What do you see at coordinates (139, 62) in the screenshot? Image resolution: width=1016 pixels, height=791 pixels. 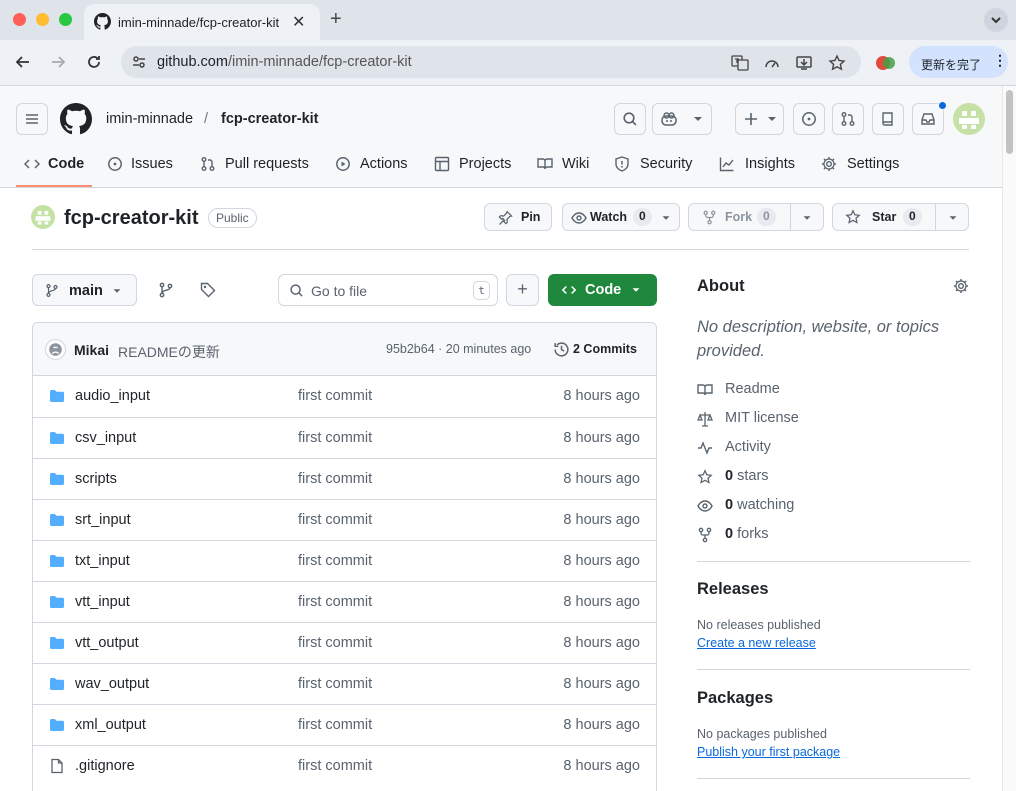 I see `site-settings-icon` at bounding box center [139, 62].